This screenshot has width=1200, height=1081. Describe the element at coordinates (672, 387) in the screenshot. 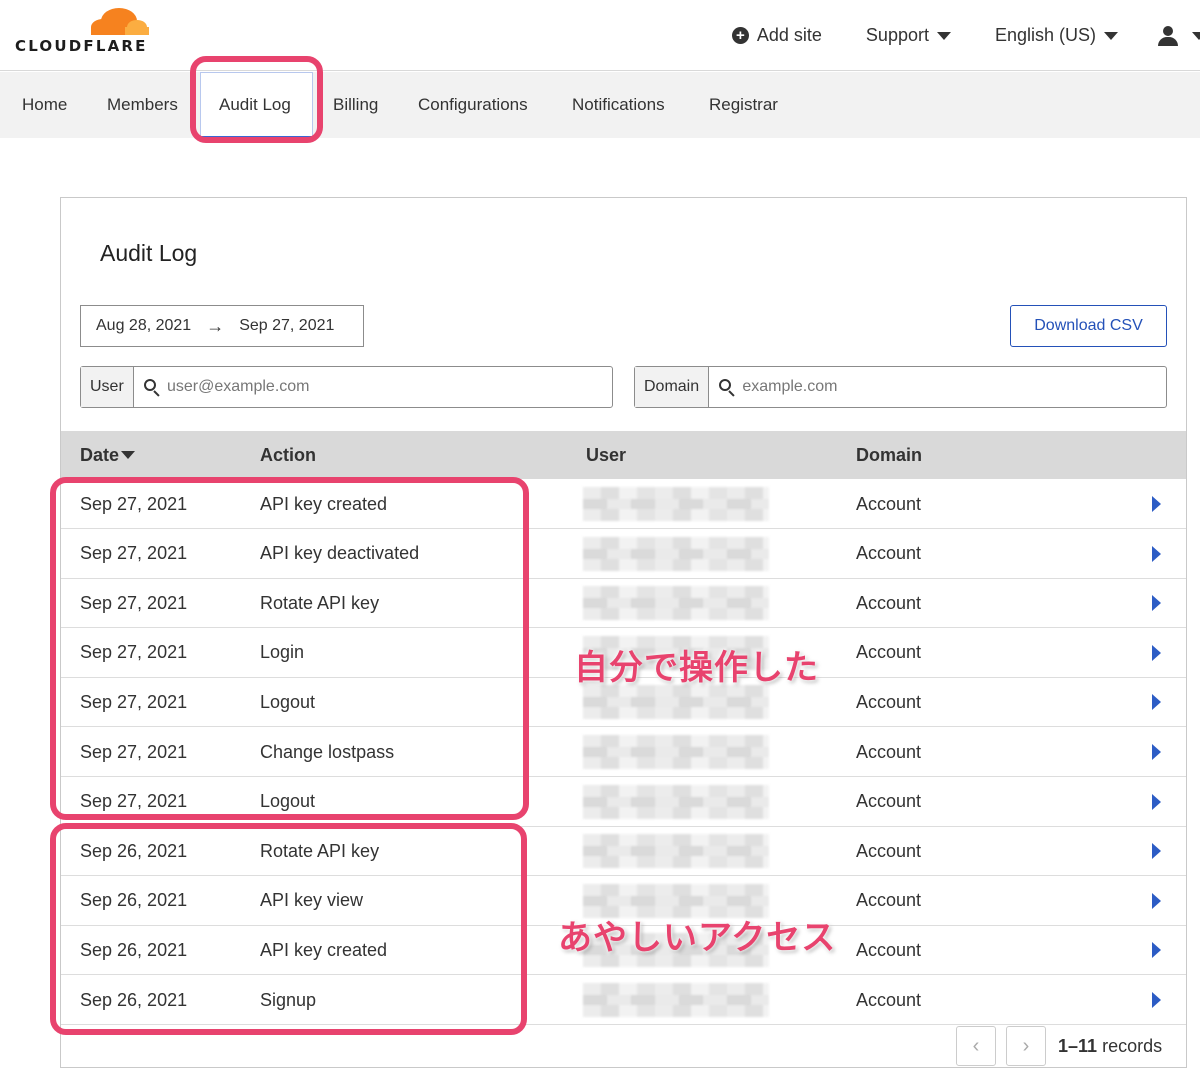

I see `domain-filter-label: Domain` at that location.